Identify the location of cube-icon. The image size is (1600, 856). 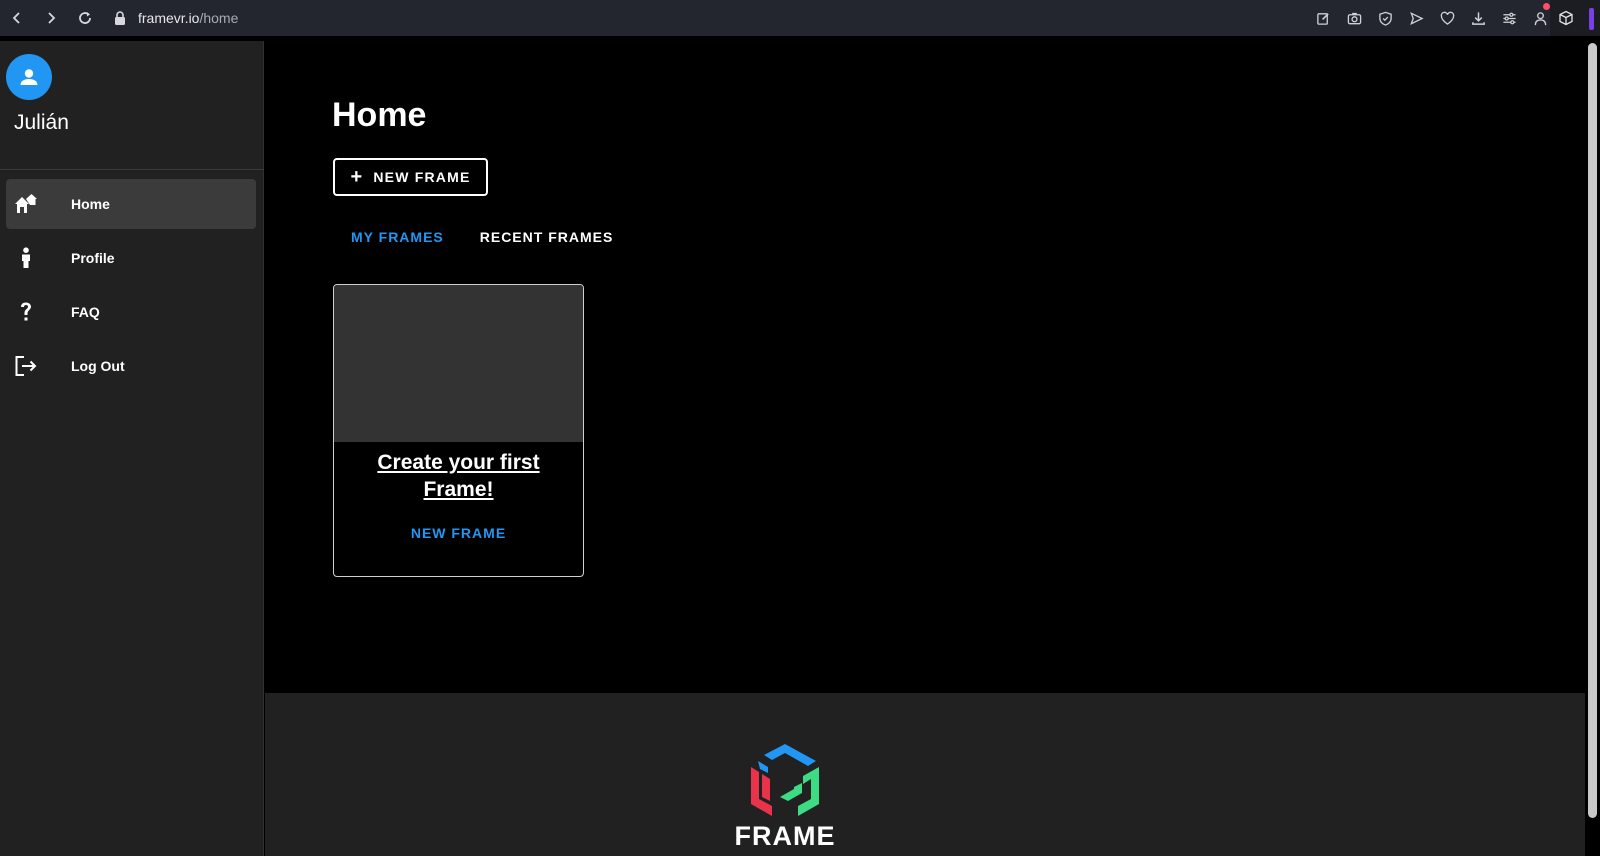
(1566, 18).